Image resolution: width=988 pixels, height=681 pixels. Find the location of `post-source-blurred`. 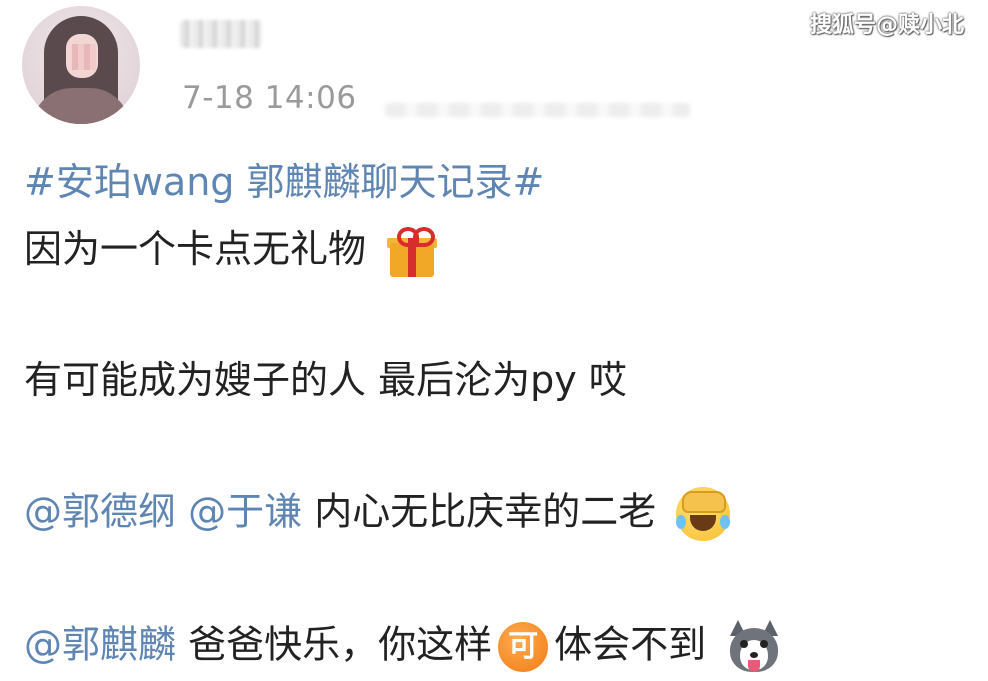

post-source-blurred is located at coordinates (537, 110).